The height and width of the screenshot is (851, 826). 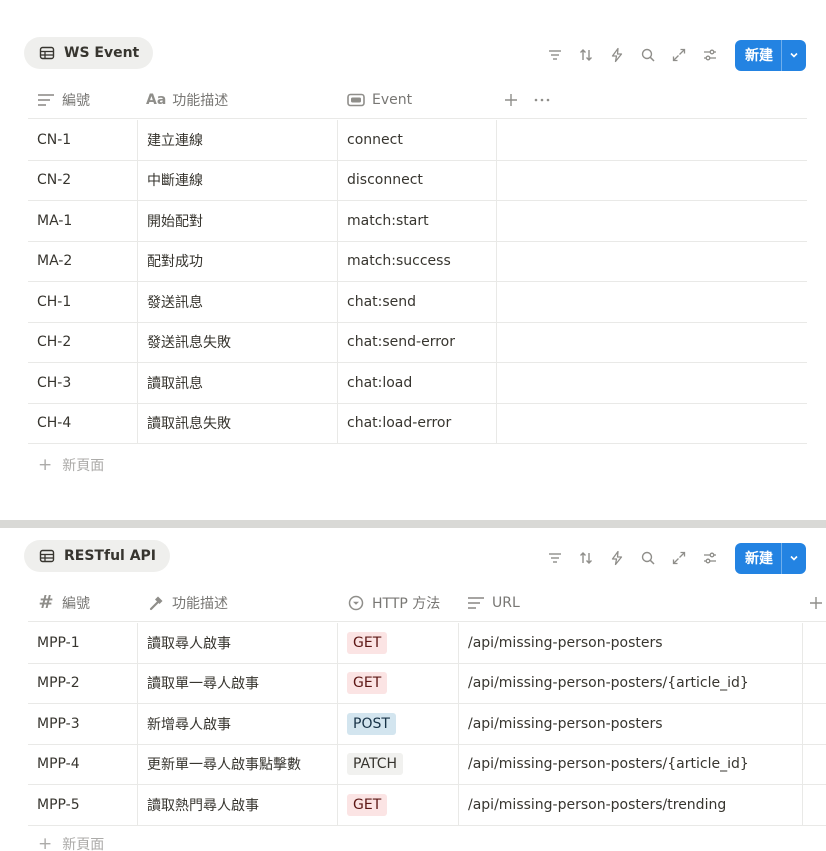 I want to click on cell-event: chat:load-error, so click(x=417, y=423).